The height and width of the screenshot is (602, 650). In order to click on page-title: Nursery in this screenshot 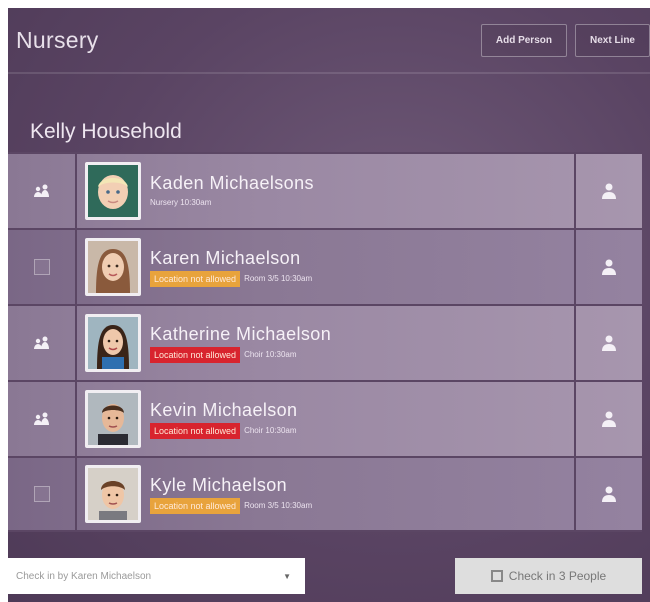, I will do `click(57, 39)`.